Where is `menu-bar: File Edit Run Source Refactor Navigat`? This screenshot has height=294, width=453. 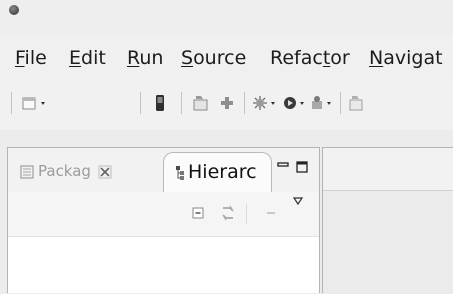
menu-bar: File Edit Run Source Refactor Navigat is located at coordinates (226, 57).